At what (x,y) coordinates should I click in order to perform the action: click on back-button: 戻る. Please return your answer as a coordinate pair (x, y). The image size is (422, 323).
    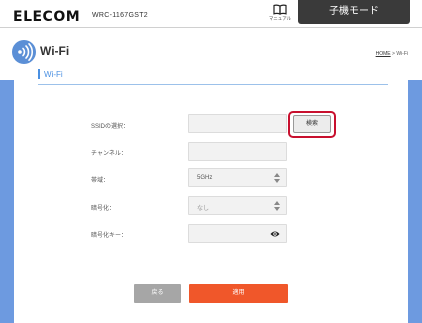
    Looking at the image, I should click on (157, 293).